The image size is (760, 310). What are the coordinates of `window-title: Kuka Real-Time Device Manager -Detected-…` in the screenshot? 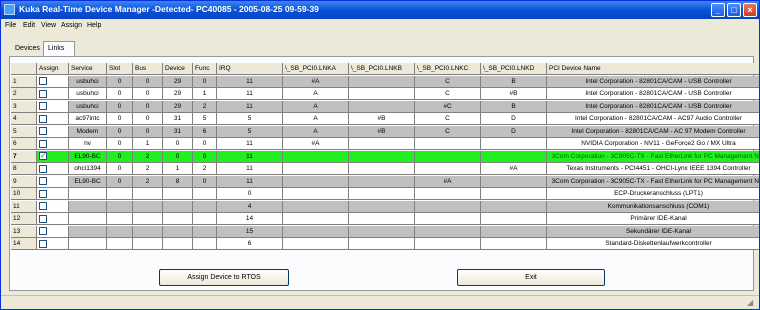 It's located at (169, 9).